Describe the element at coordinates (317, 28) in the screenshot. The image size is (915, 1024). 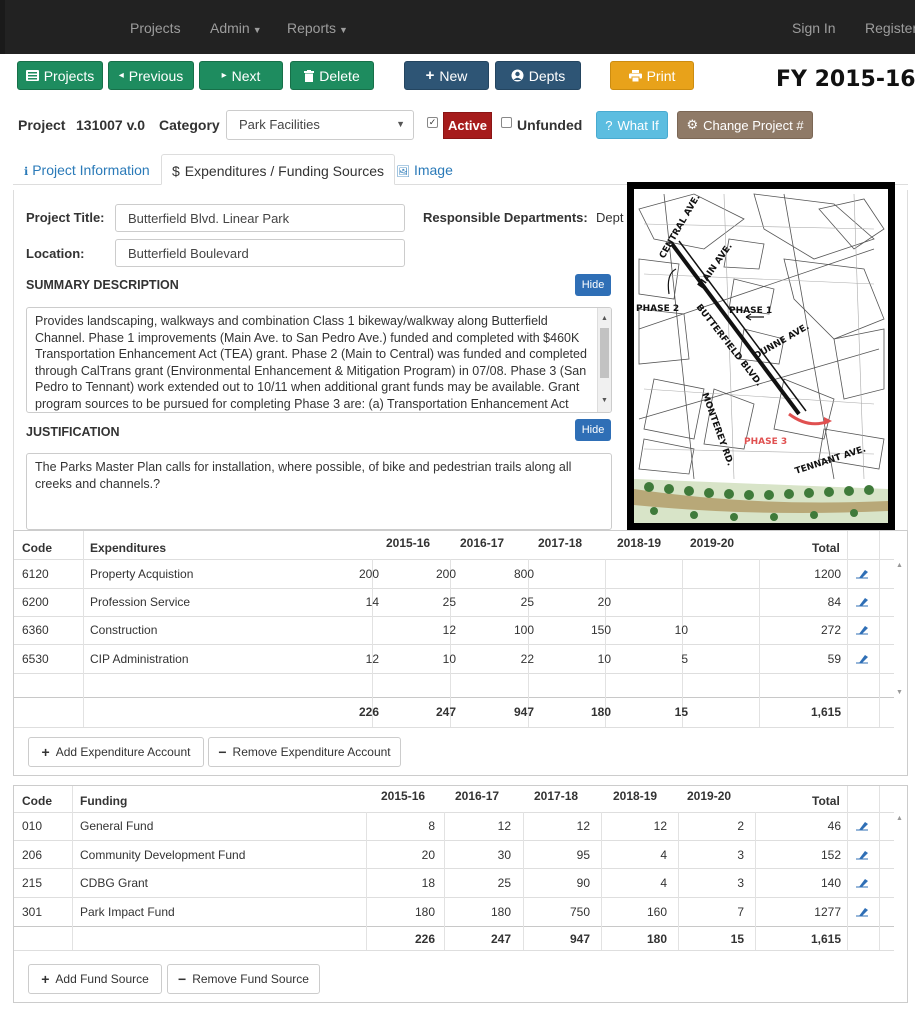
I see `nav-reports: Reports ▼` at that location.